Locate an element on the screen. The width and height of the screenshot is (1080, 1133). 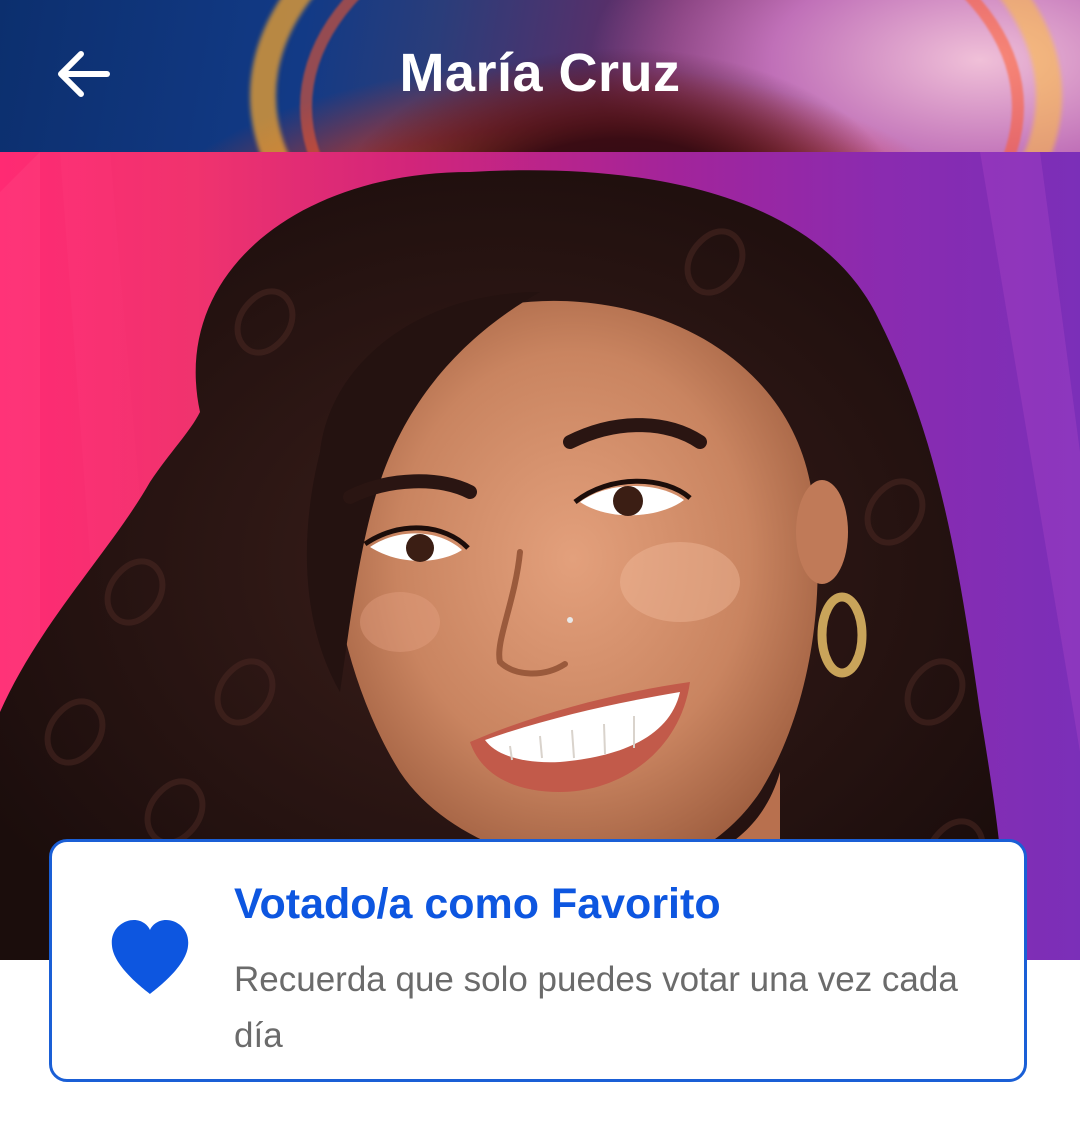
arrow-left-icon is located at coordinates (84, 74).